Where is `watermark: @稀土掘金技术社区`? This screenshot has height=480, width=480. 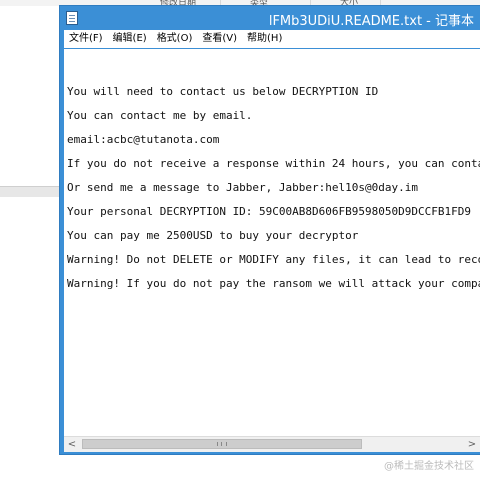 watermark: @稀土掘金技术社区 is located at coordinates (429, 466).